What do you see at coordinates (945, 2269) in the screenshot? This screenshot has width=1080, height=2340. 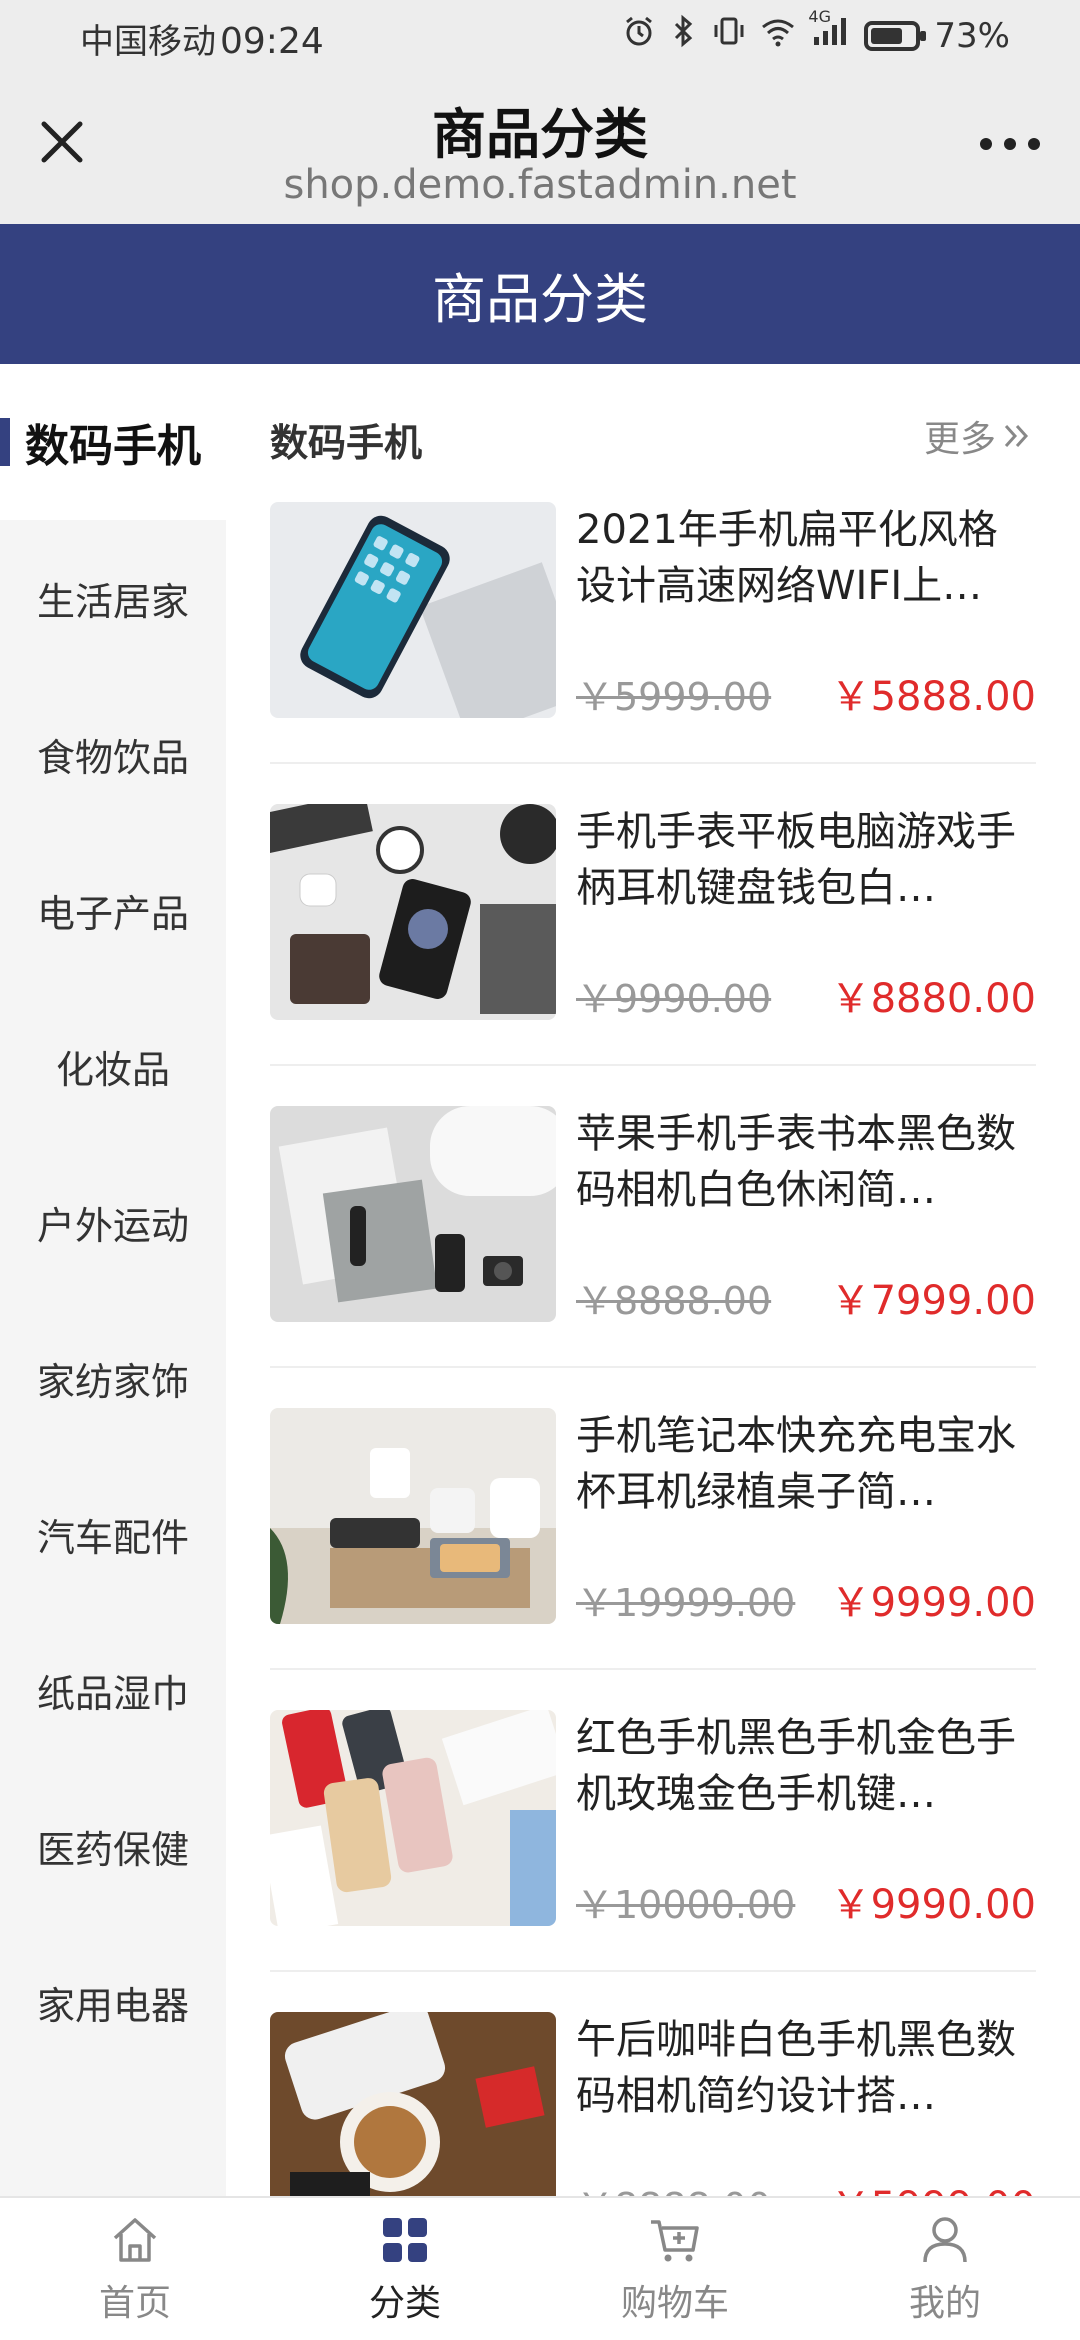 I see `tab-profile: 我的` at bounding box center [945, 2269].